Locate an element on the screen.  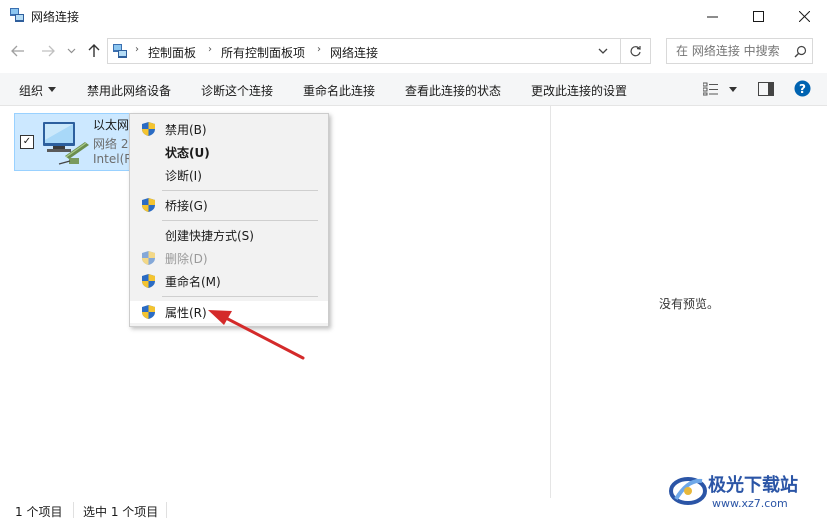
red-arrow-annotation is located at coordinates (256, 335).